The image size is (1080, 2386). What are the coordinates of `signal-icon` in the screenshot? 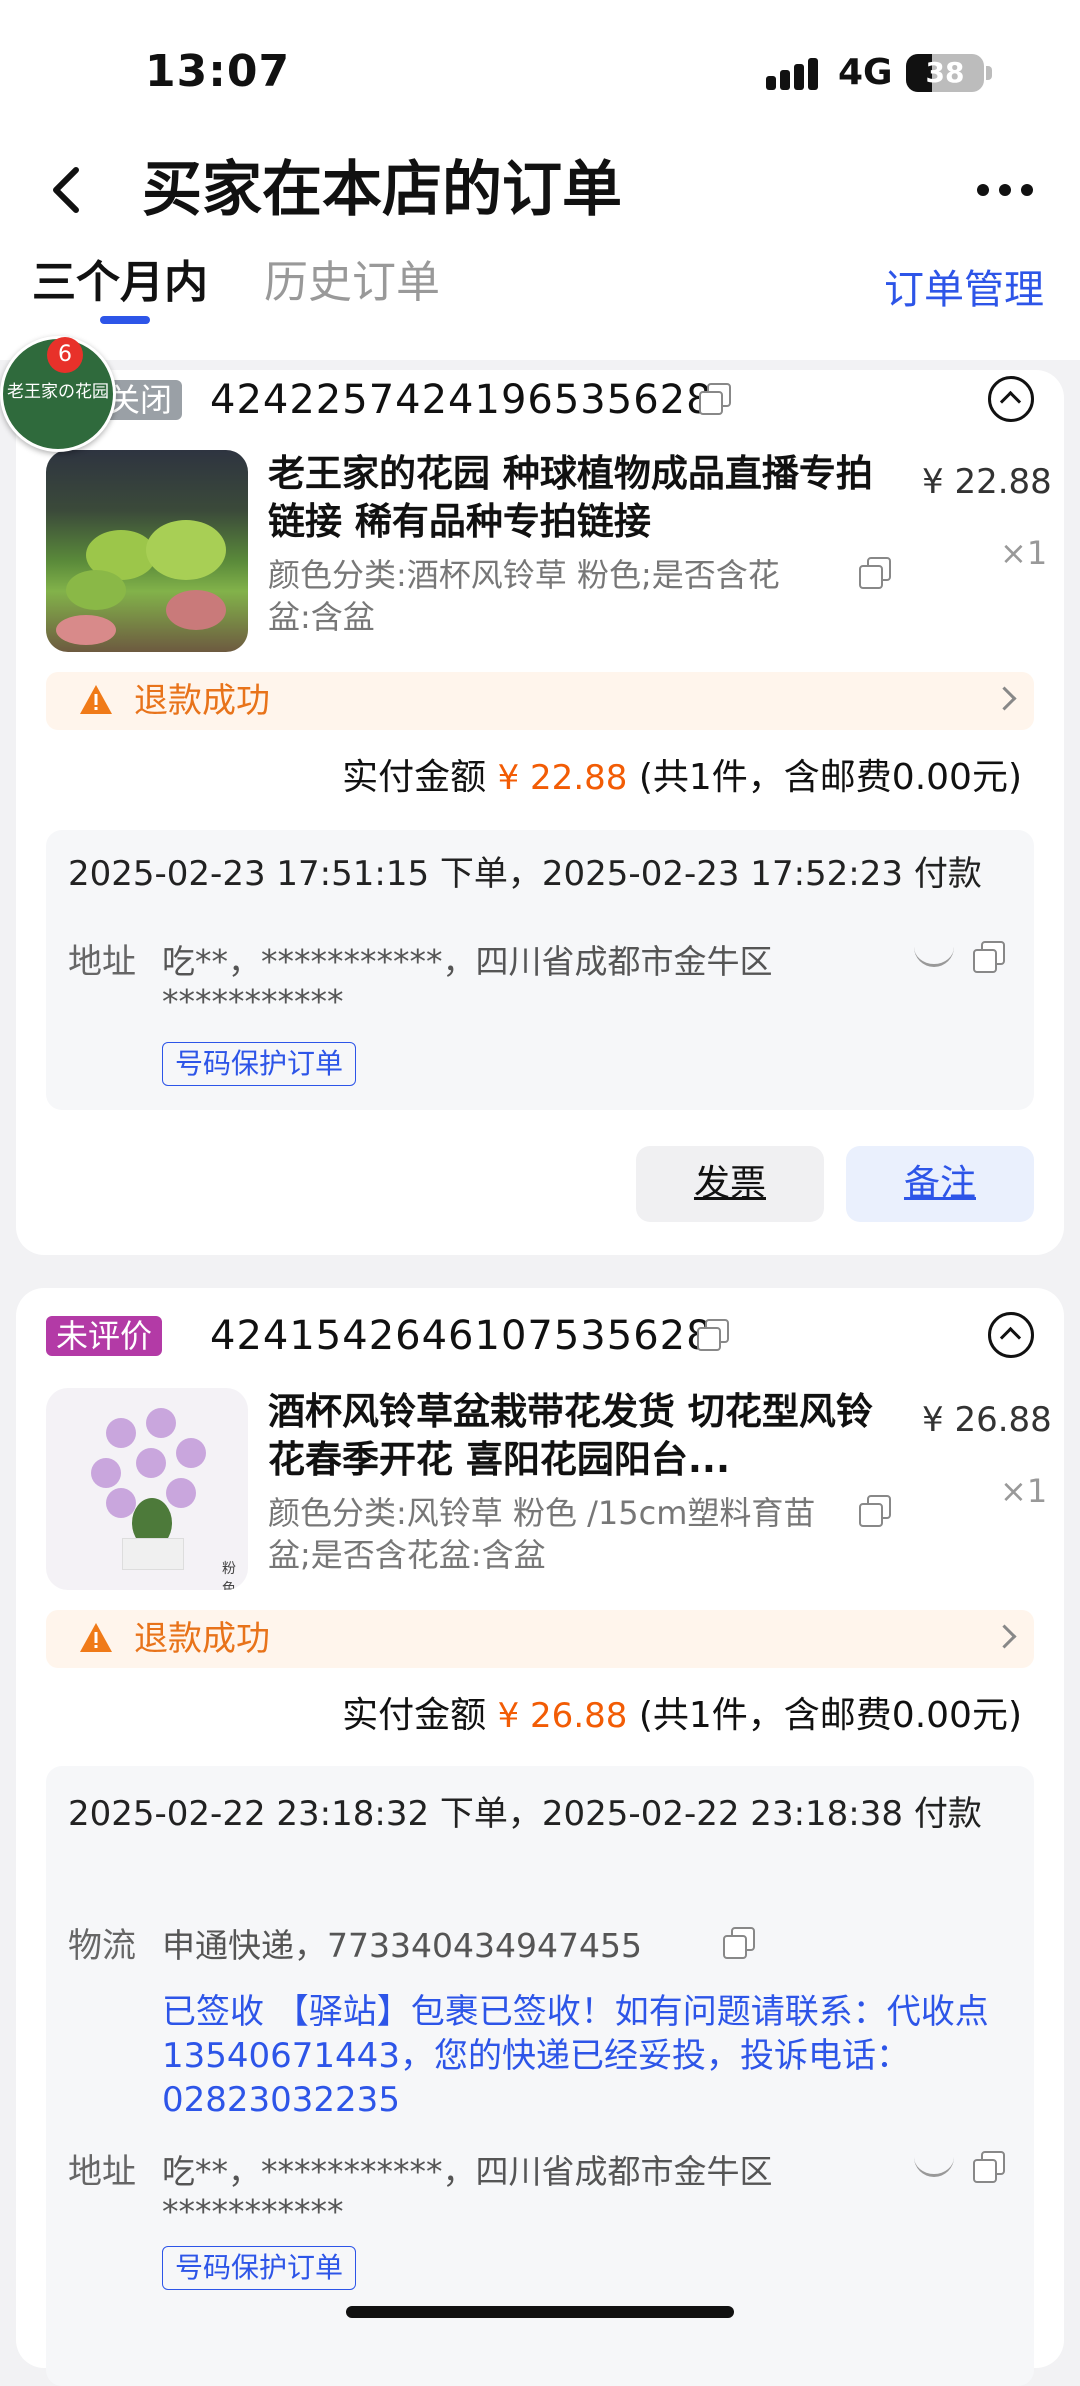 It's located at (794, 73).